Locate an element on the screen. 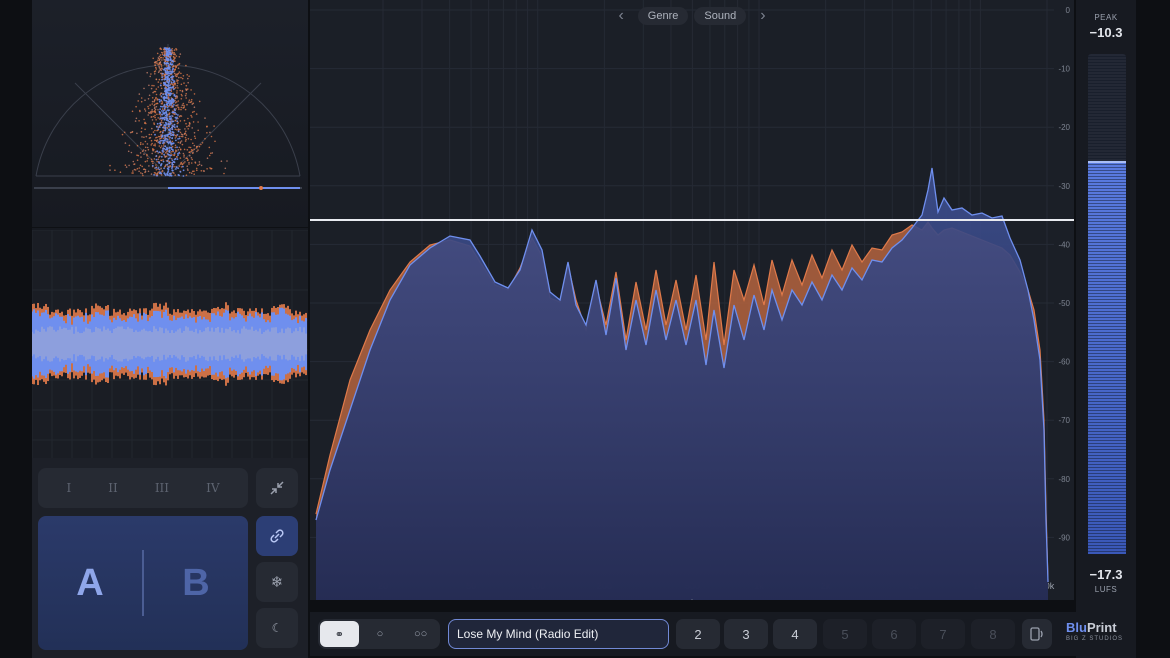 The image size is (1170, 658). preset-navigation: ‹ Genre Sound › is located at coordinates (692, 16).